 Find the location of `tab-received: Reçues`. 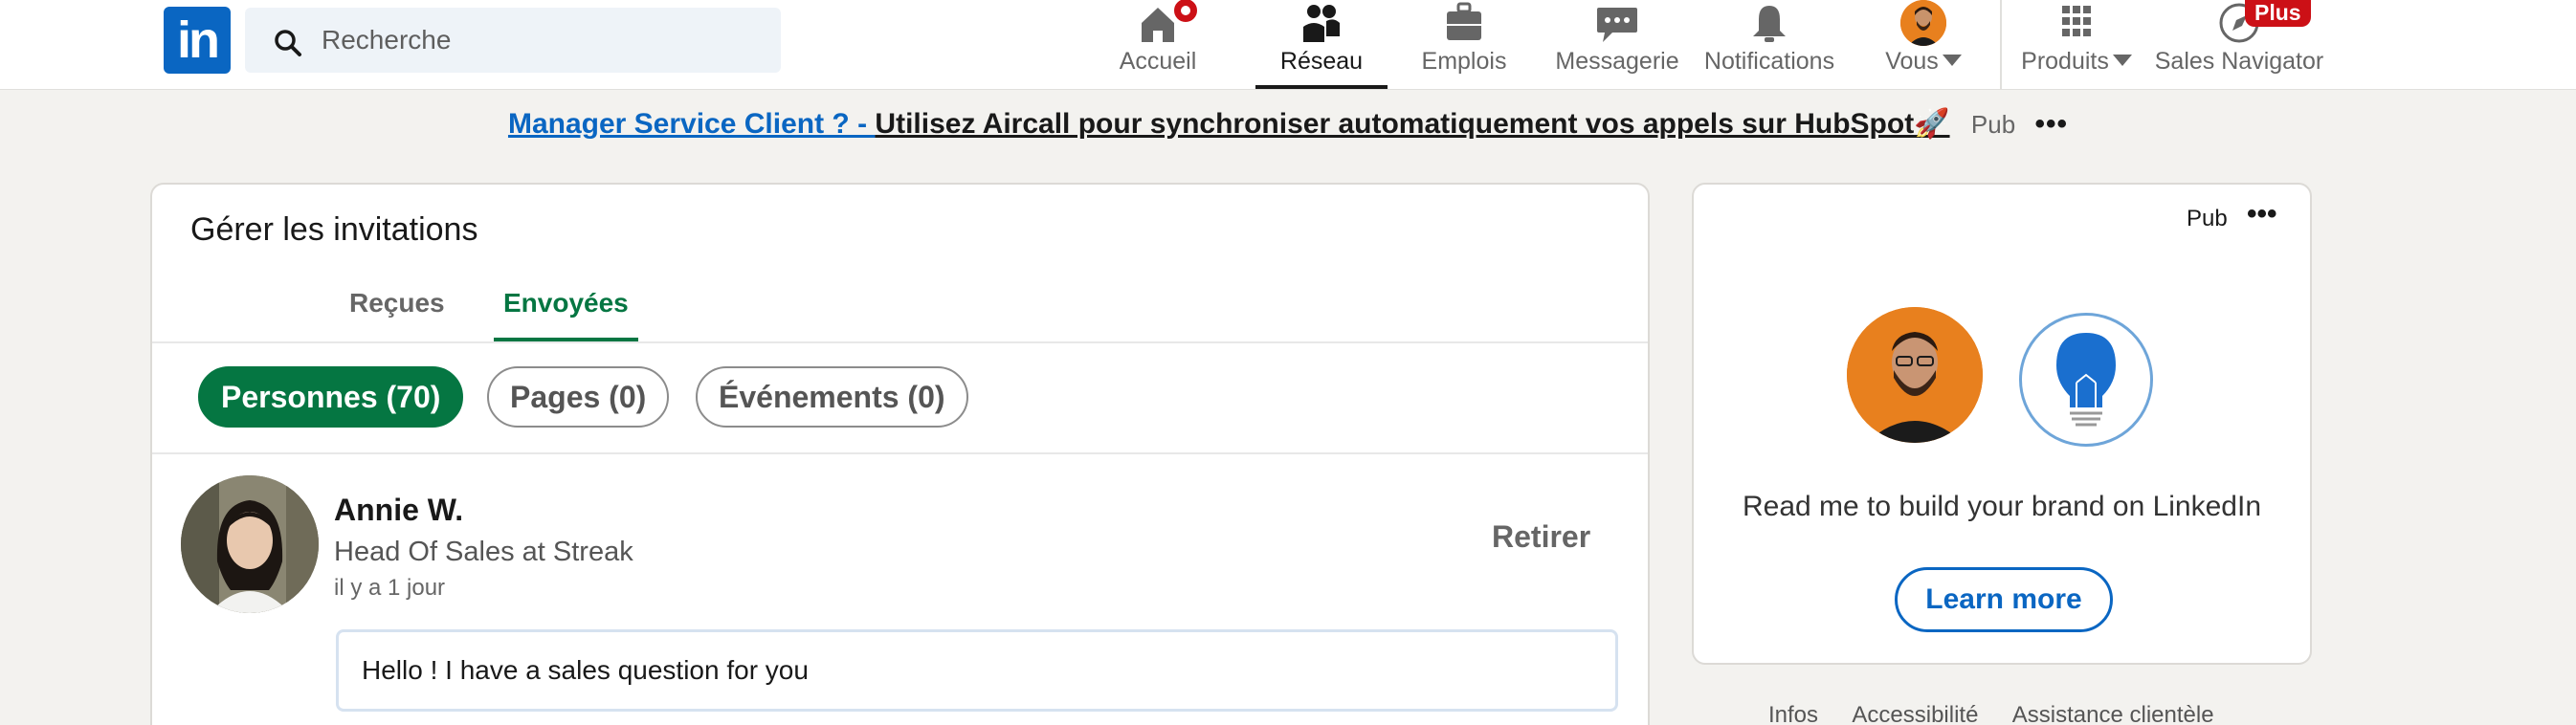

tab-received: Reçues is located at coordinates (397, 314).